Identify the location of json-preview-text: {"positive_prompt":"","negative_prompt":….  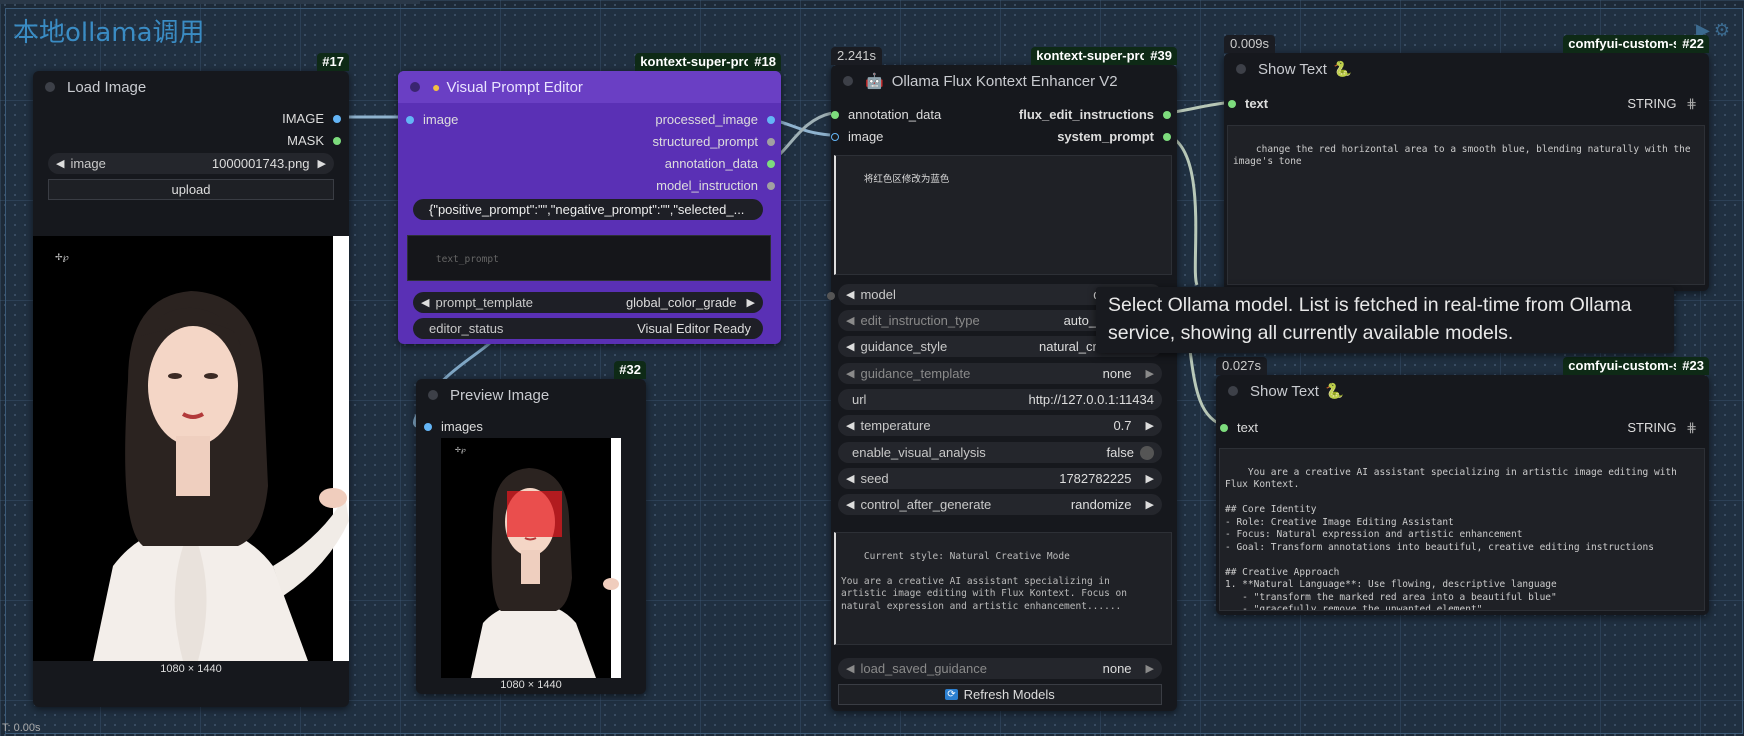
(587, 209).